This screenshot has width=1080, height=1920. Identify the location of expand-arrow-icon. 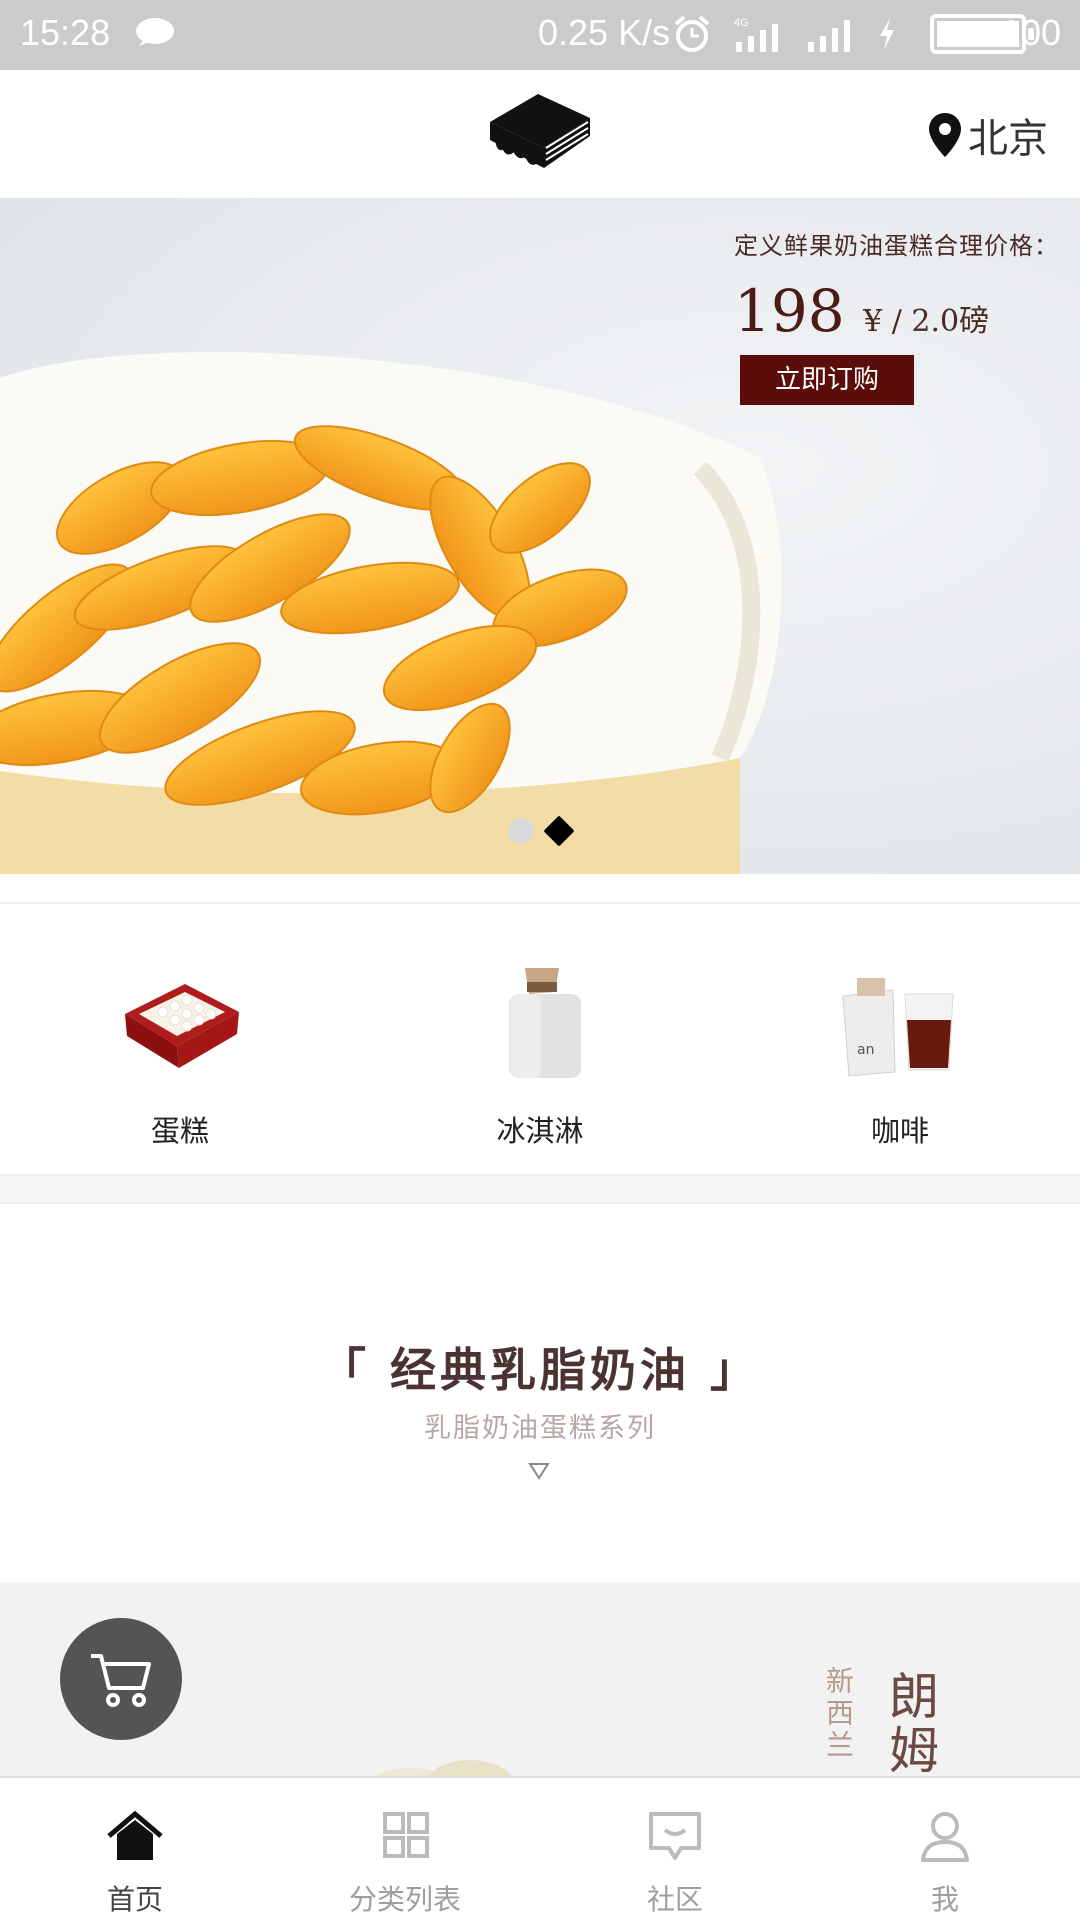
(539, 1471).